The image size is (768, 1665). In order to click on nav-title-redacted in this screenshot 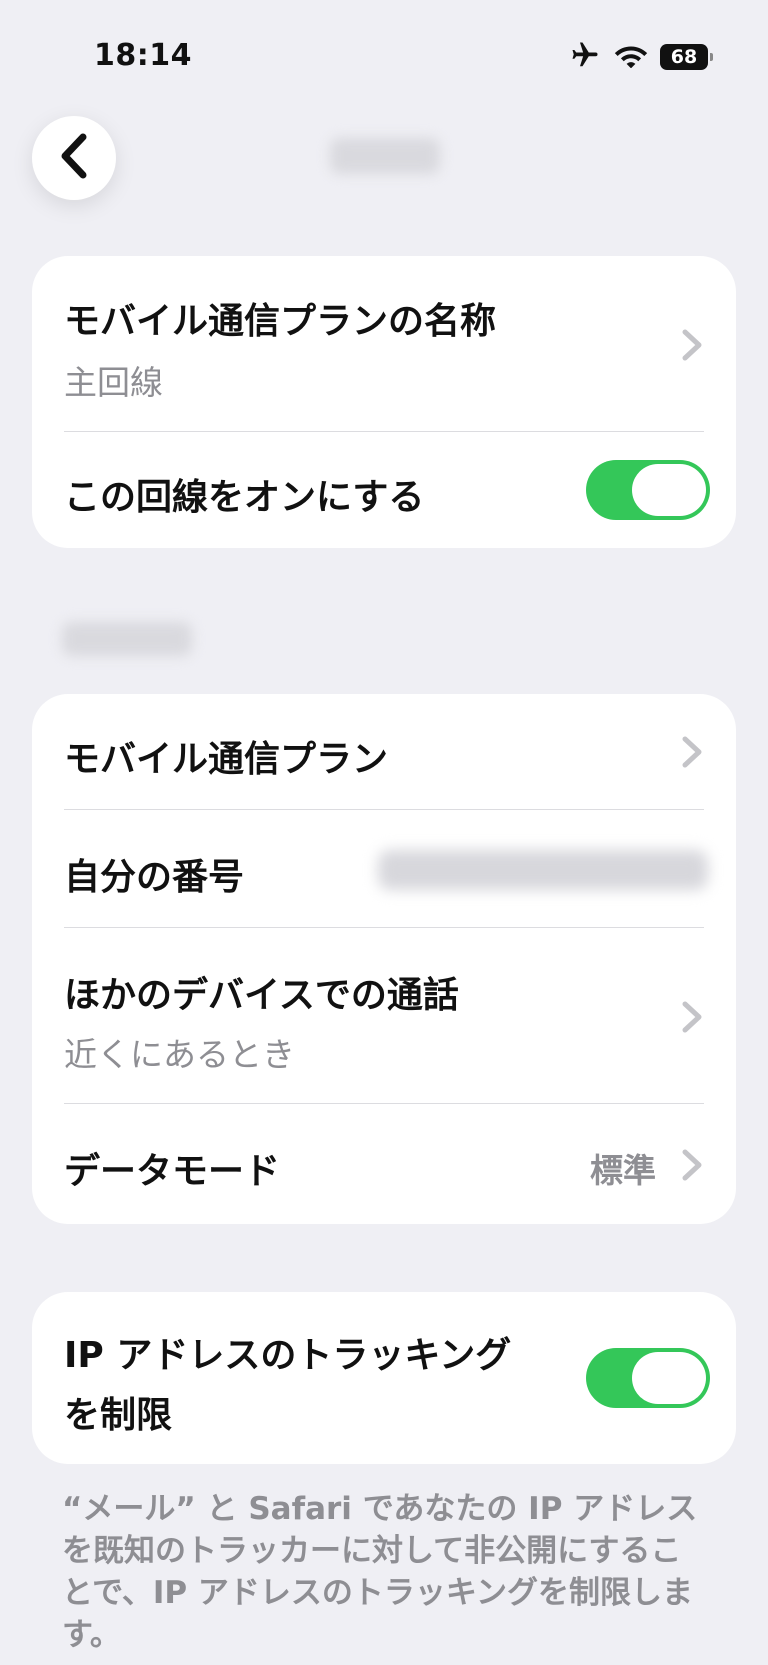, I will do `click(385, 156)`.